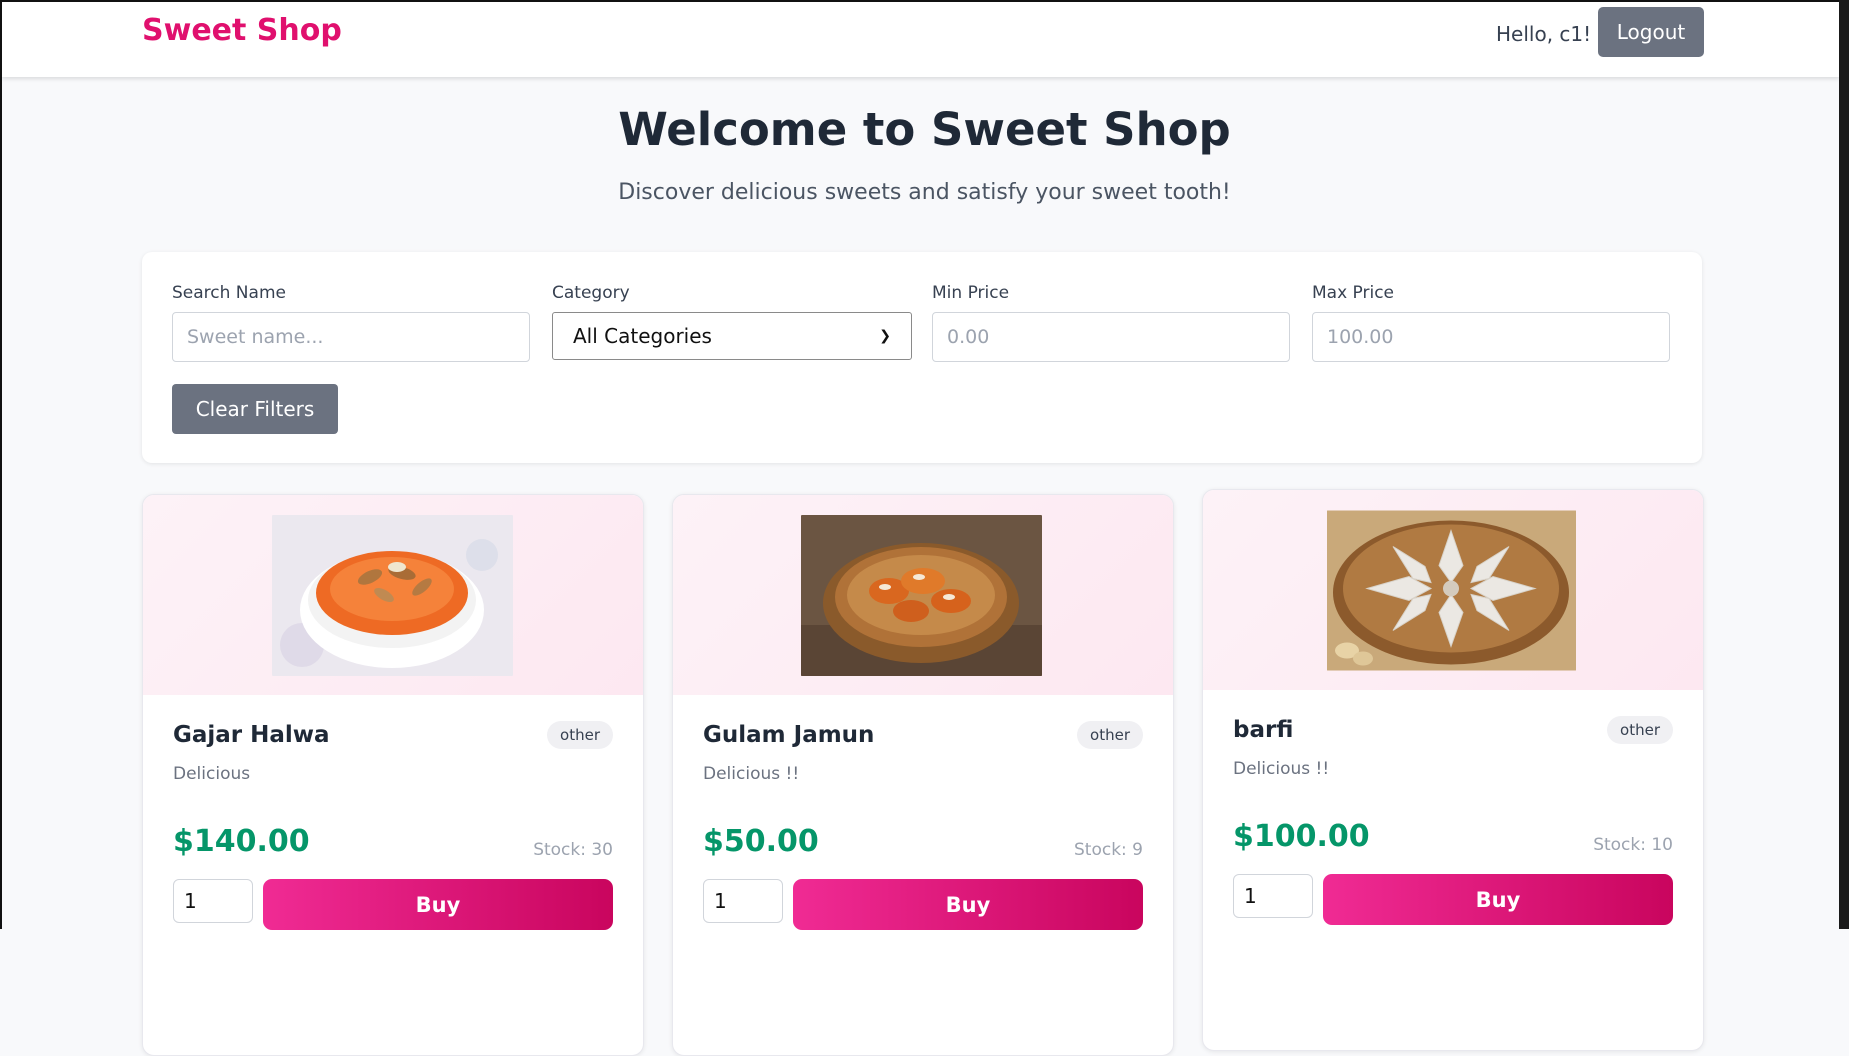 The width and height of the screenshot is (1849, 1056). Describe the element at coordinates (920, 39) in the screenshot. I see `navbar: Sweet Shop Hello, c1! Logout` at that location.